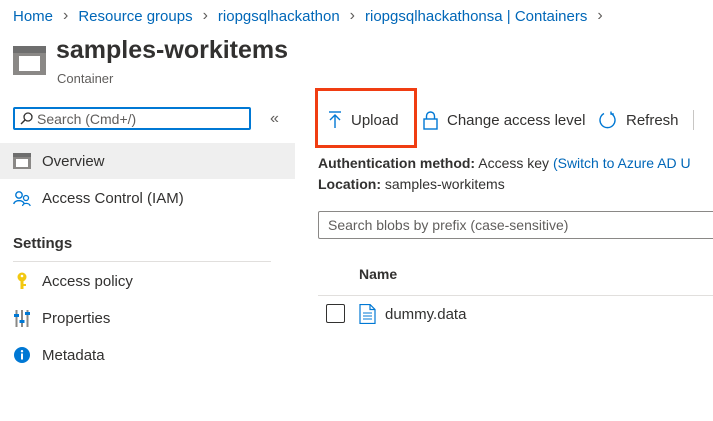  I want to click on blob-search-box, so click(515, 225).